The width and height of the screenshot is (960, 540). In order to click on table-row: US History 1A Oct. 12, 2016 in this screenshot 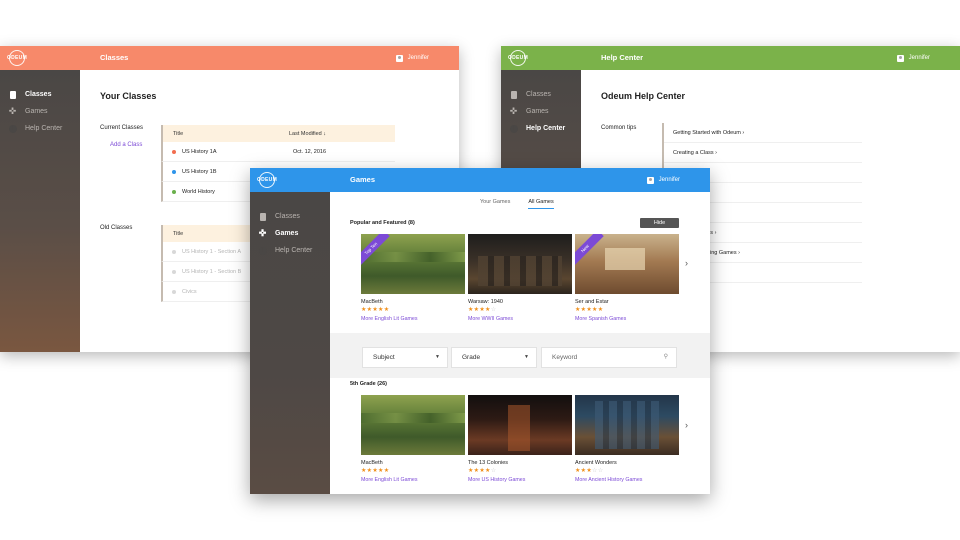, I will do `click(278, 152)`.